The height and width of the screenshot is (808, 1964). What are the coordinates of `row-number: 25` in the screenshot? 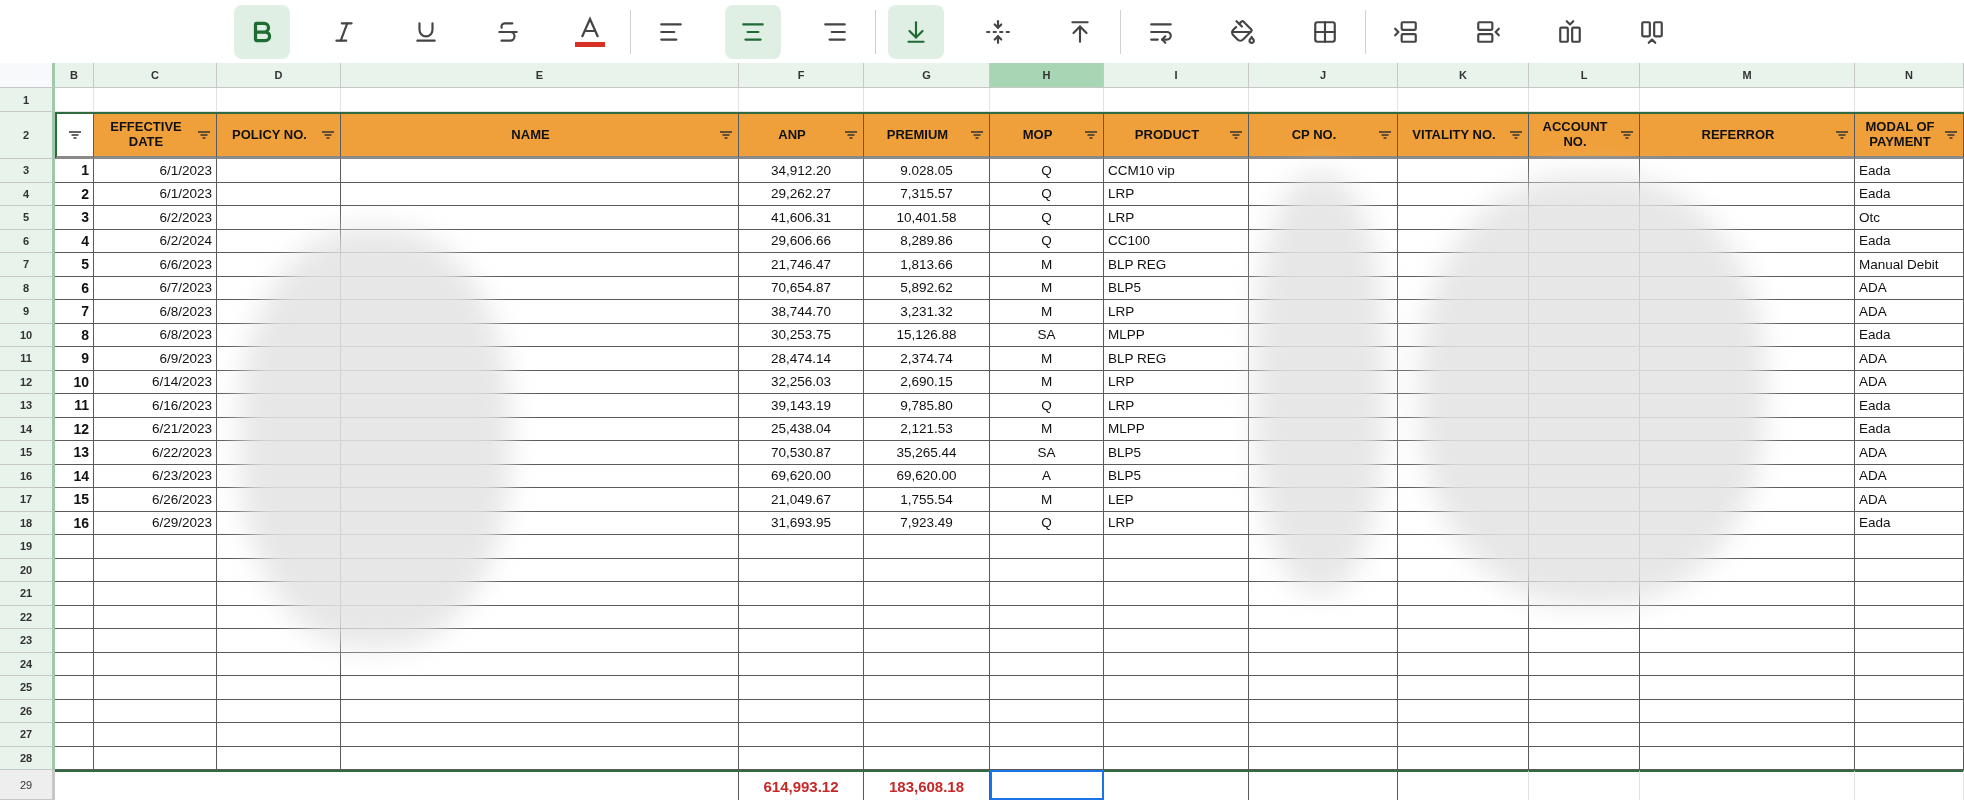 It's located at (27, 688).